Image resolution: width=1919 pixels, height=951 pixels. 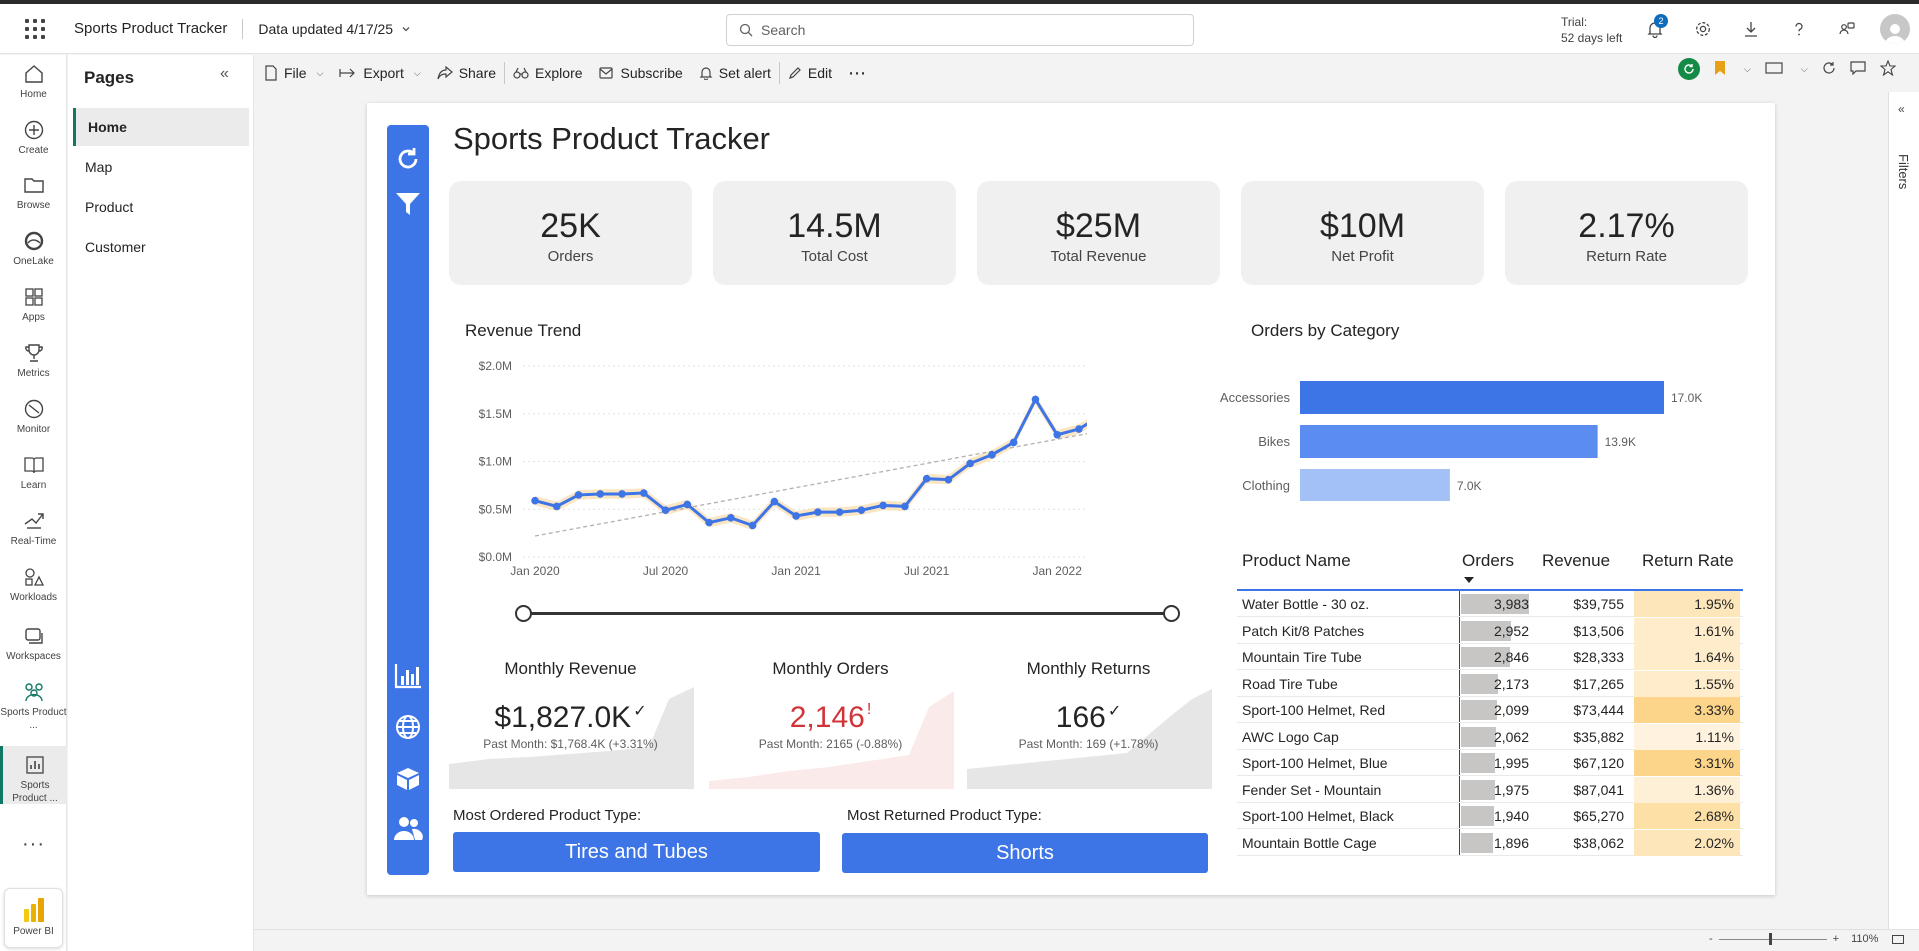 What do you see at coordinates (1469, 580) in the screenshot?
I see `sort-descending-icon` at bounding box center [1469, 580].